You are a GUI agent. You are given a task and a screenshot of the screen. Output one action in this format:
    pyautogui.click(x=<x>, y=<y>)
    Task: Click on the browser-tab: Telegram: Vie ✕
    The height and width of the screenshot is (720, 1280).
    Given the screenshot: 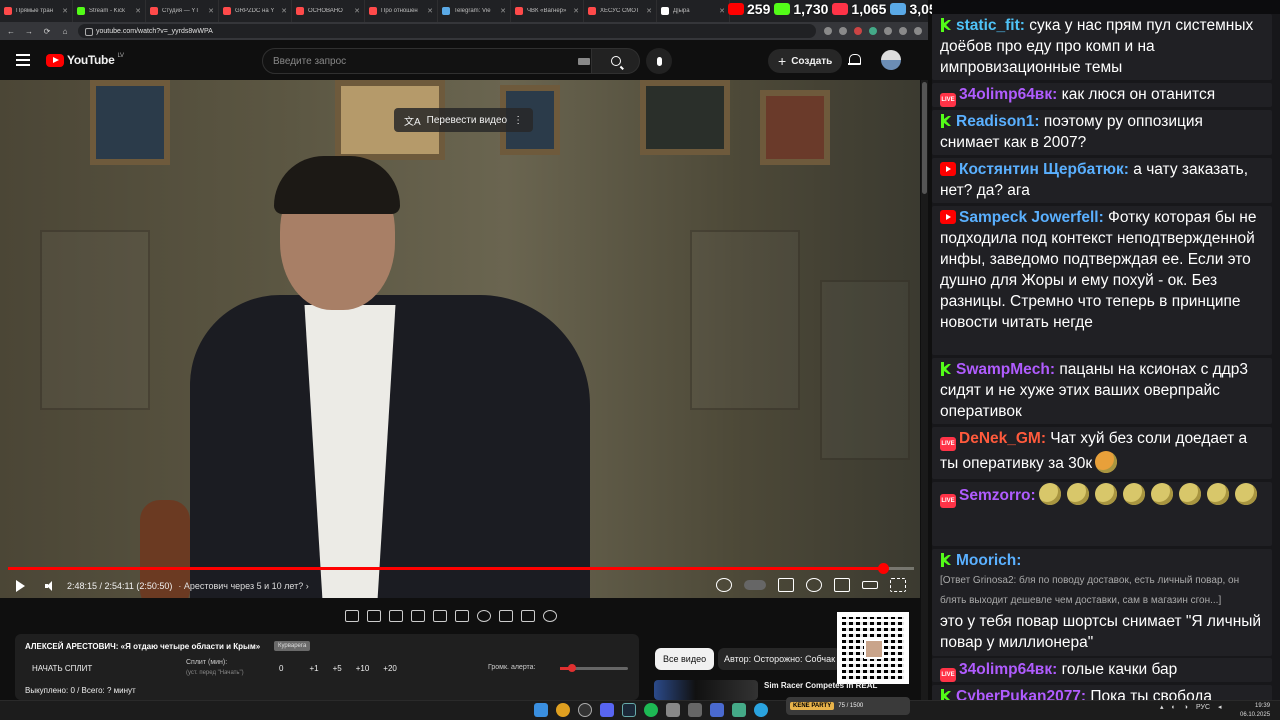 What is the action you would take?
    pyautogui.click(x=474, y=11)
    